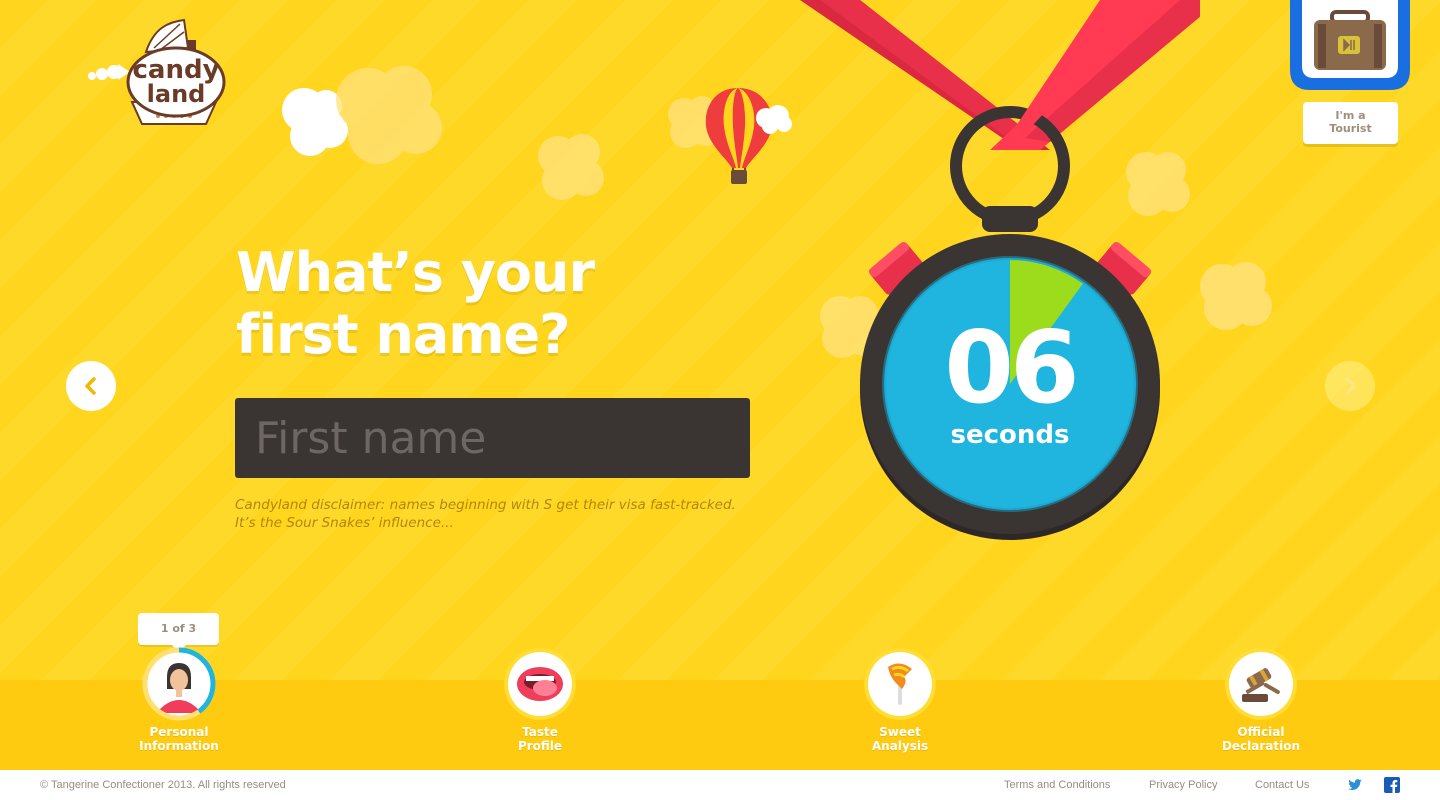 The width and height of the screenshot is (1440, 800). I want to click on gavel-icon, so click(1261, 685).